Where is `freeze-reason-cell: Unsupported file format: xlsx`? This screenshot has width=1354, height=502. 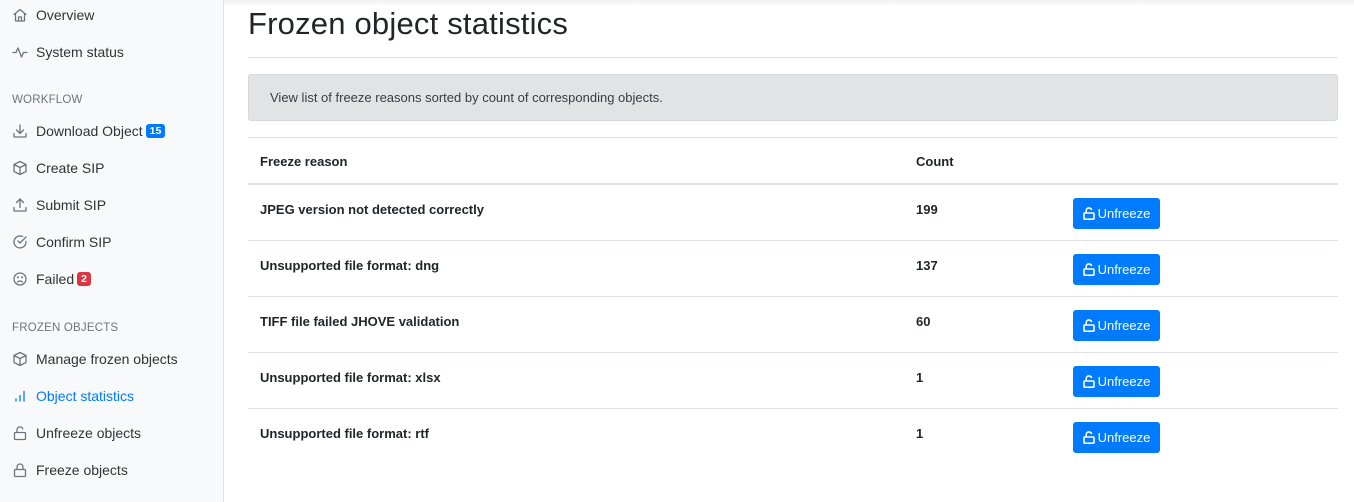
freeze-reason-cell: Unsupported file format: xlsx is located at coordinates (350, 377).